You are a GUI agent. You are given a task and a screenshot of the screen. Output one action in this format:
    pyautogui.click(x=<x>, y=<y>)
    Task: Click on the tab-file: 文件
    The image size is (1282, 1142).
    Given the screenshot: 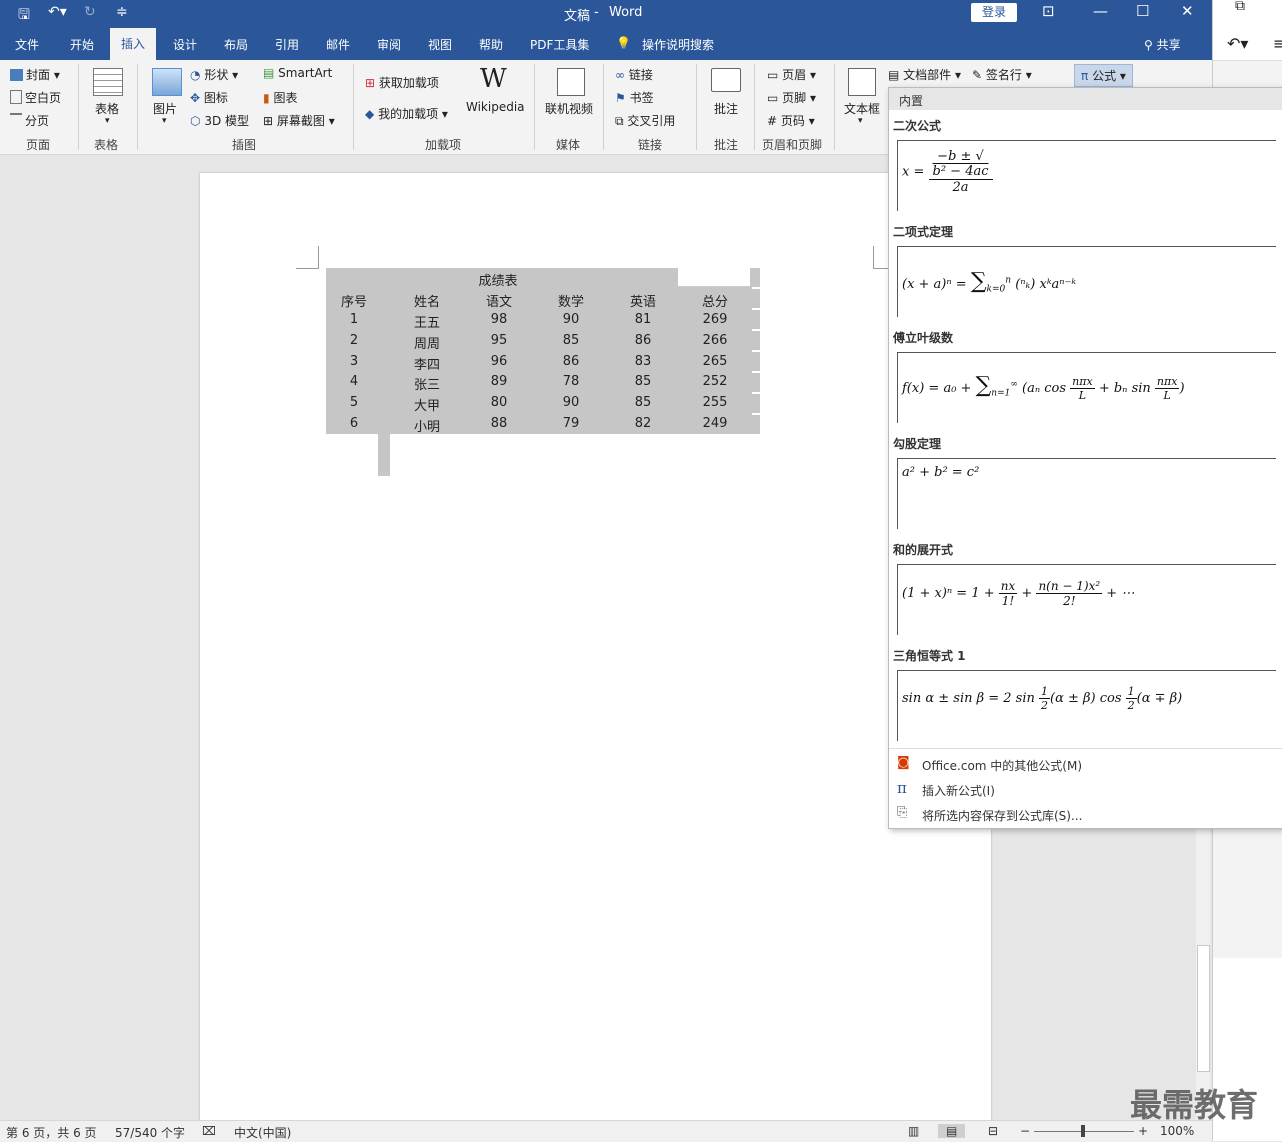 What is the action you would take?
    pyautogui.click(x=27, y=44)
    